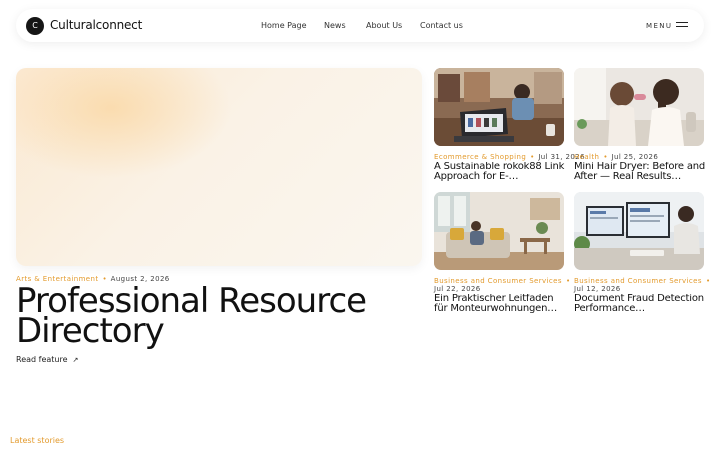 This screenshot has width=720, height=450. I want to click on card-category: Ecommerce & Shopping, so click(480, 157).